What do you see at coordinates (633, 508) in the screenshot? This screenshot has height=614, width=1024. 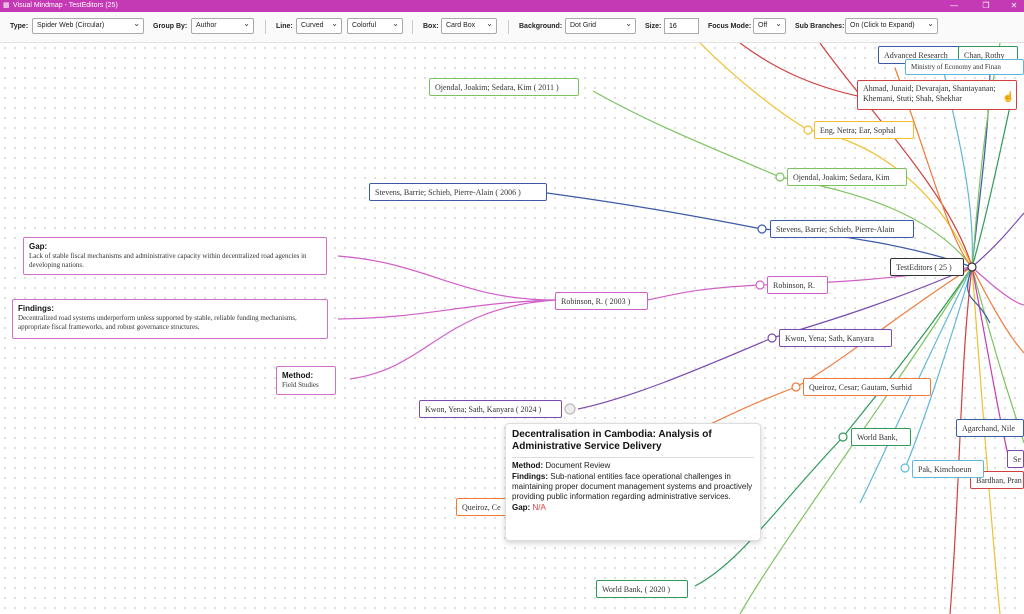 I see `tooltip-gap: Gap: N/A` at bounding box center [633, 508].